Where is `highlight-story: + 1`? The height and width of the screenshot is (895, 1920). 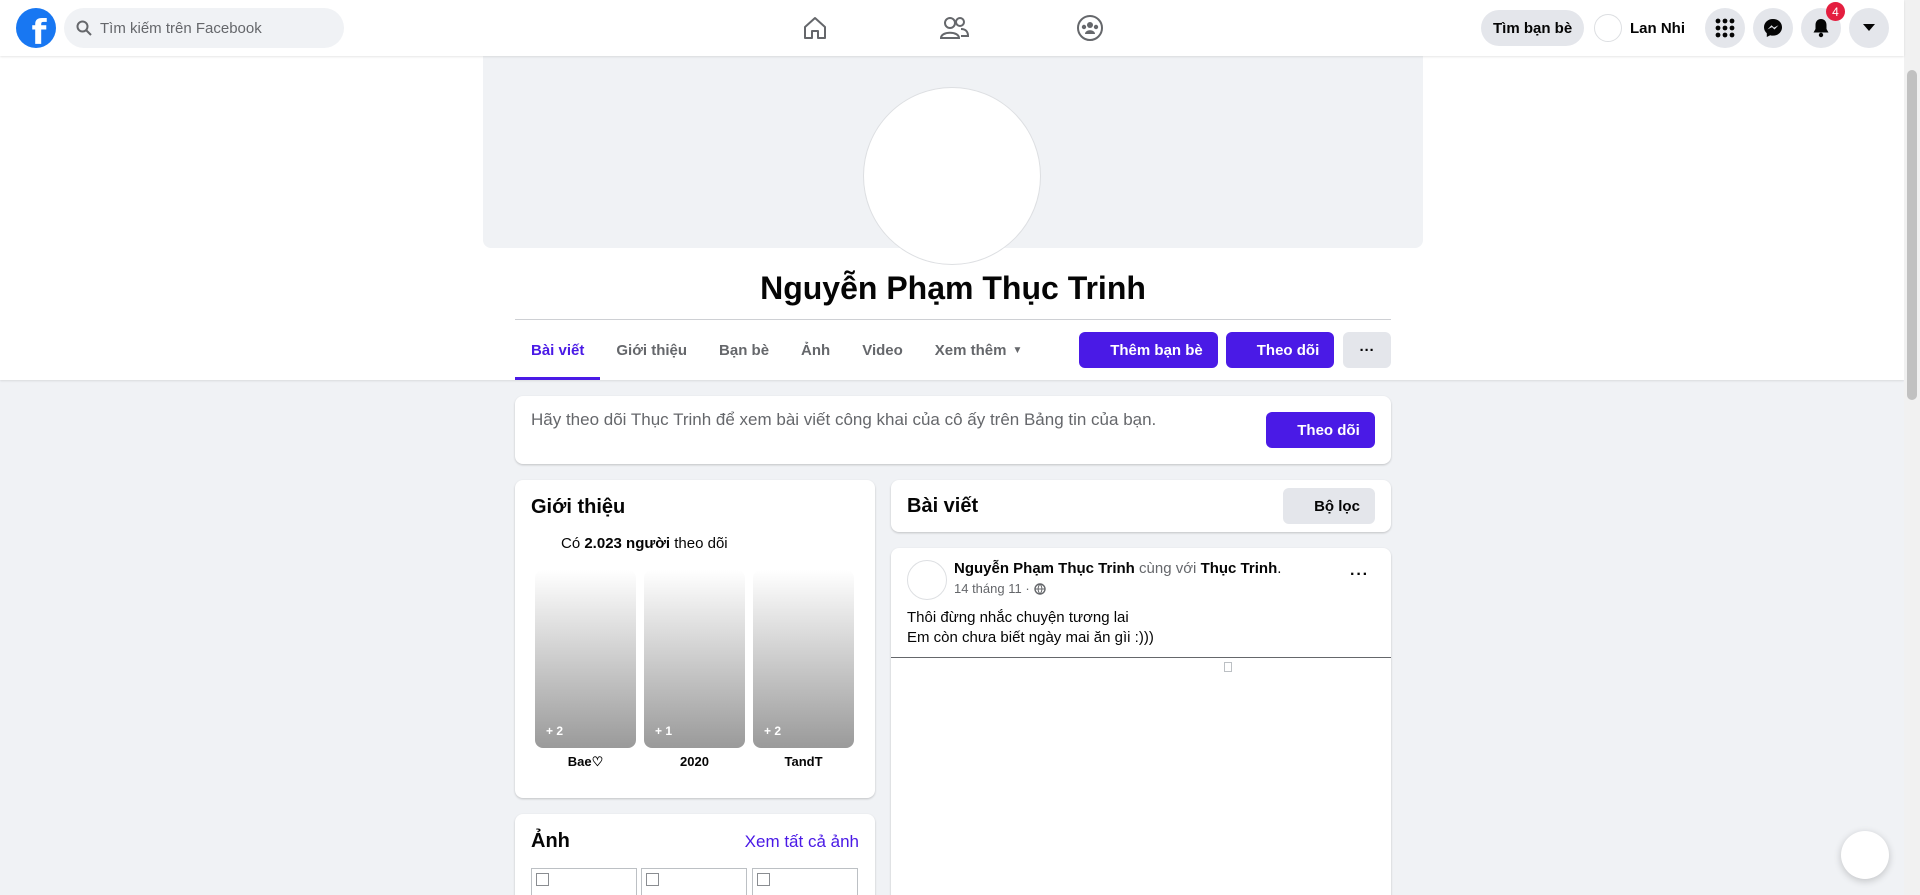 highlight-story: + 1 is located at coordinates (694, 659).